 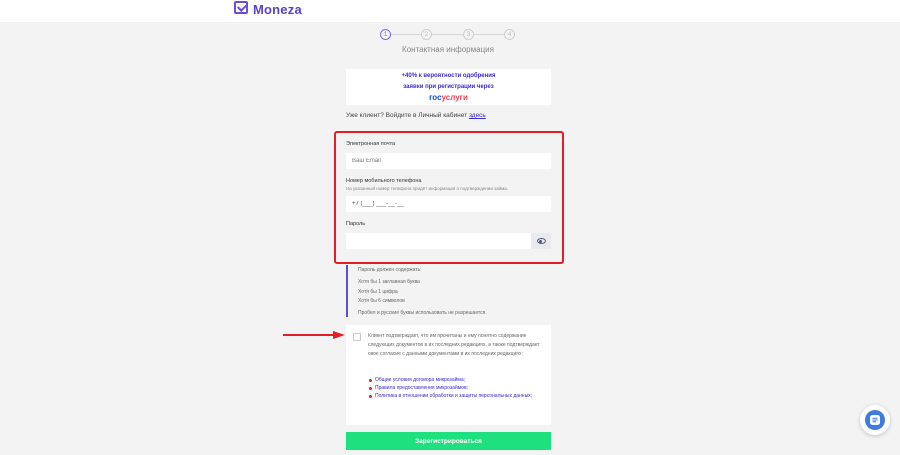 What do you see at coordinates (435, 97) in the screenshot?
I see `gosuslugi-logo-part1: гос` at bounding box center [435, 97].